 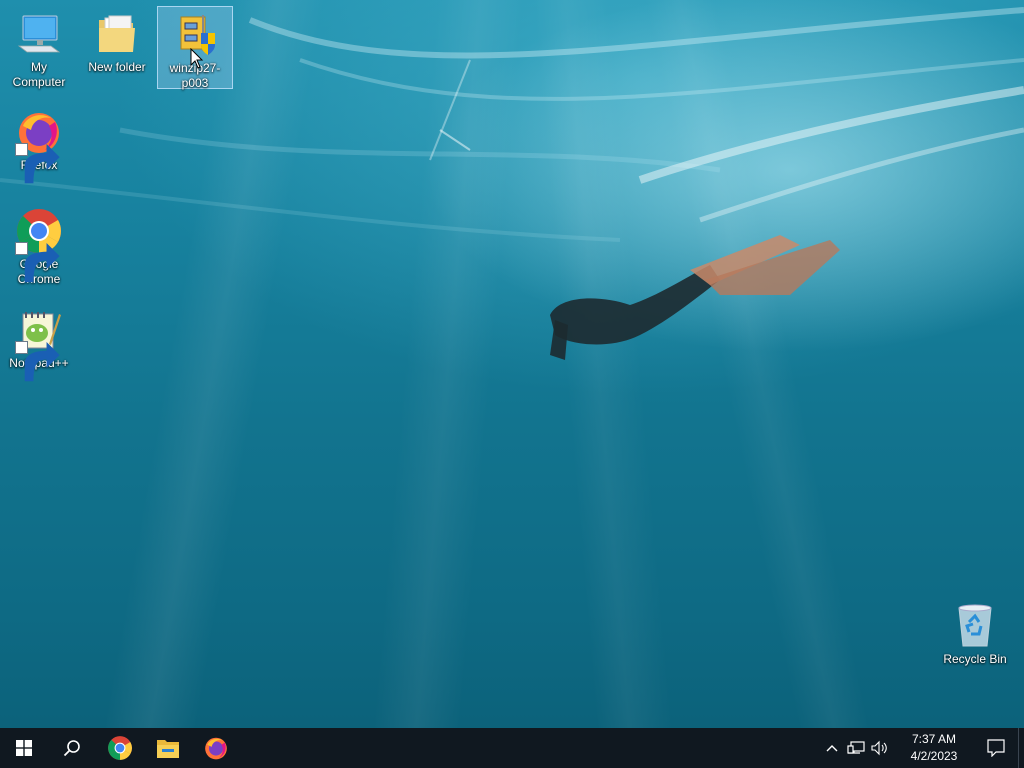 I want to click on action-center-button, so click(x=996, y=748).